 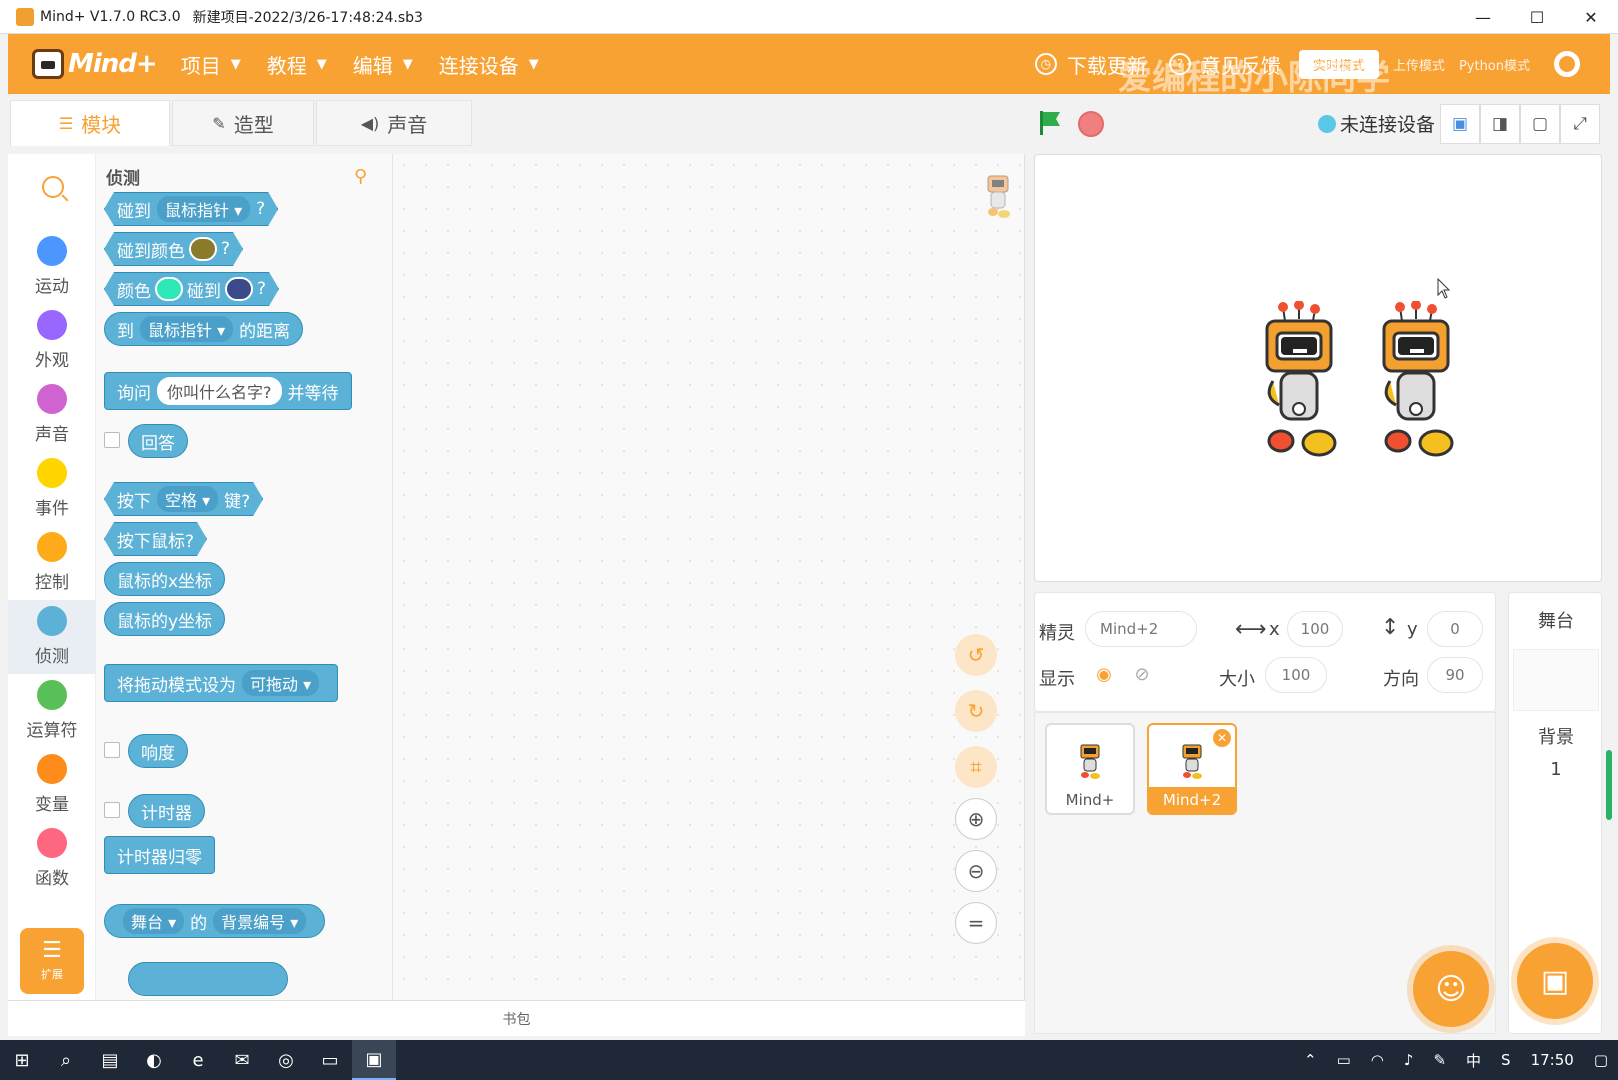 What do you see at coordinates (154, 921) in the screenshot?
I see `stage-dropdown: 舞台 ▾` at bounding box center [154, 921].